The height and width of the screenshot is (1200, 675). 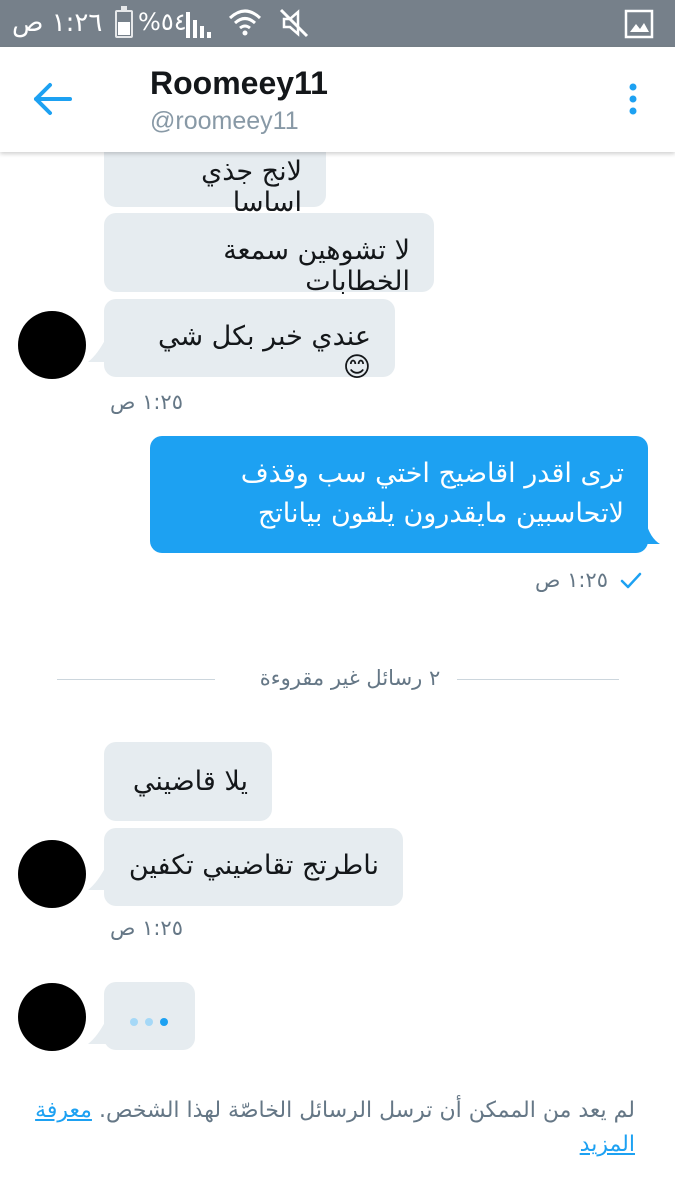 I want to click on more-vertical-icon, so click(x=633, y=101).